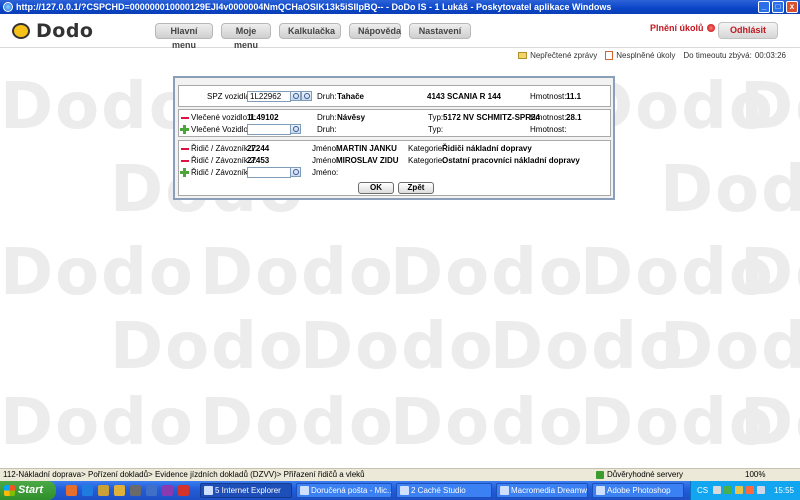 The height and width of the screenshot is (500, 800). What do you see at coordinates (702, 490) in the screenshot?
I see `language-indicator: CS` at bounding box center [702, 490].